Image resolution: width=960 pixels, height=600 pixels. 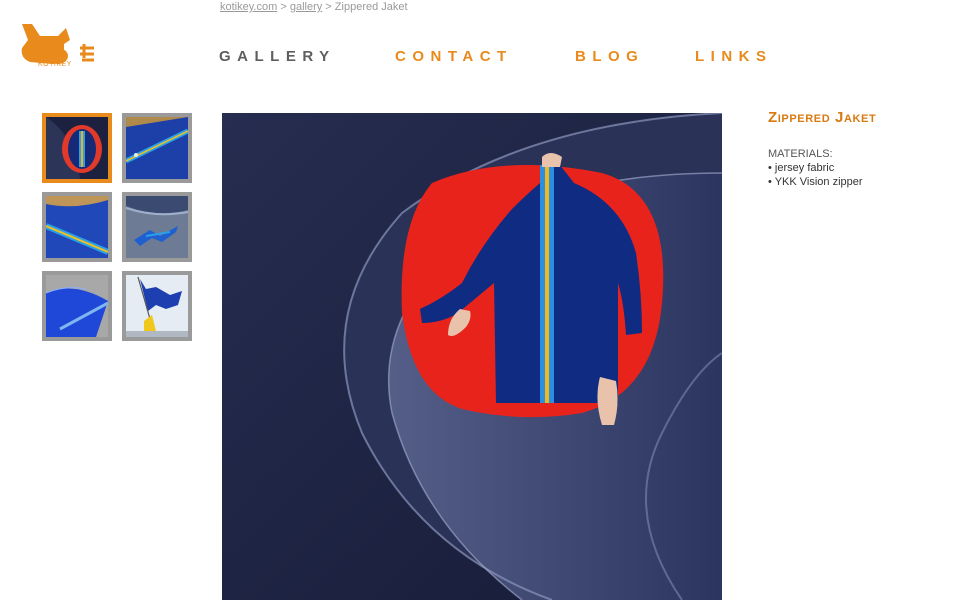 I want to click on thumb-jacket-blue-fabric, so click(x=77, y=306).